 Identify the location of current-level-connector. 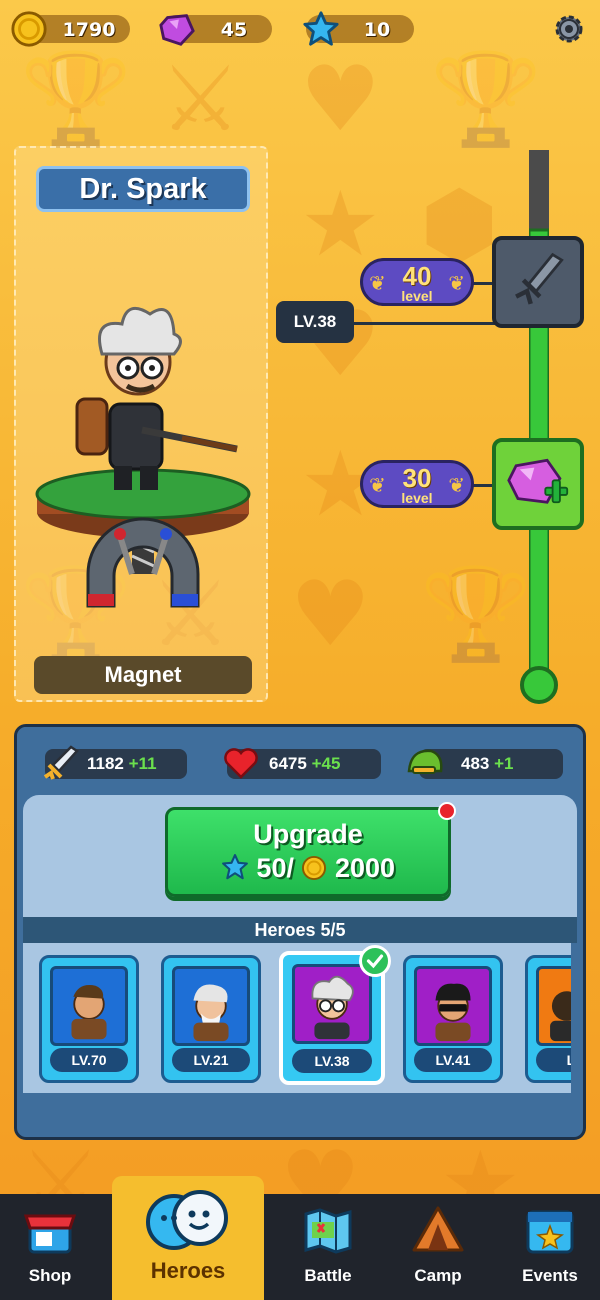
(423, 323).